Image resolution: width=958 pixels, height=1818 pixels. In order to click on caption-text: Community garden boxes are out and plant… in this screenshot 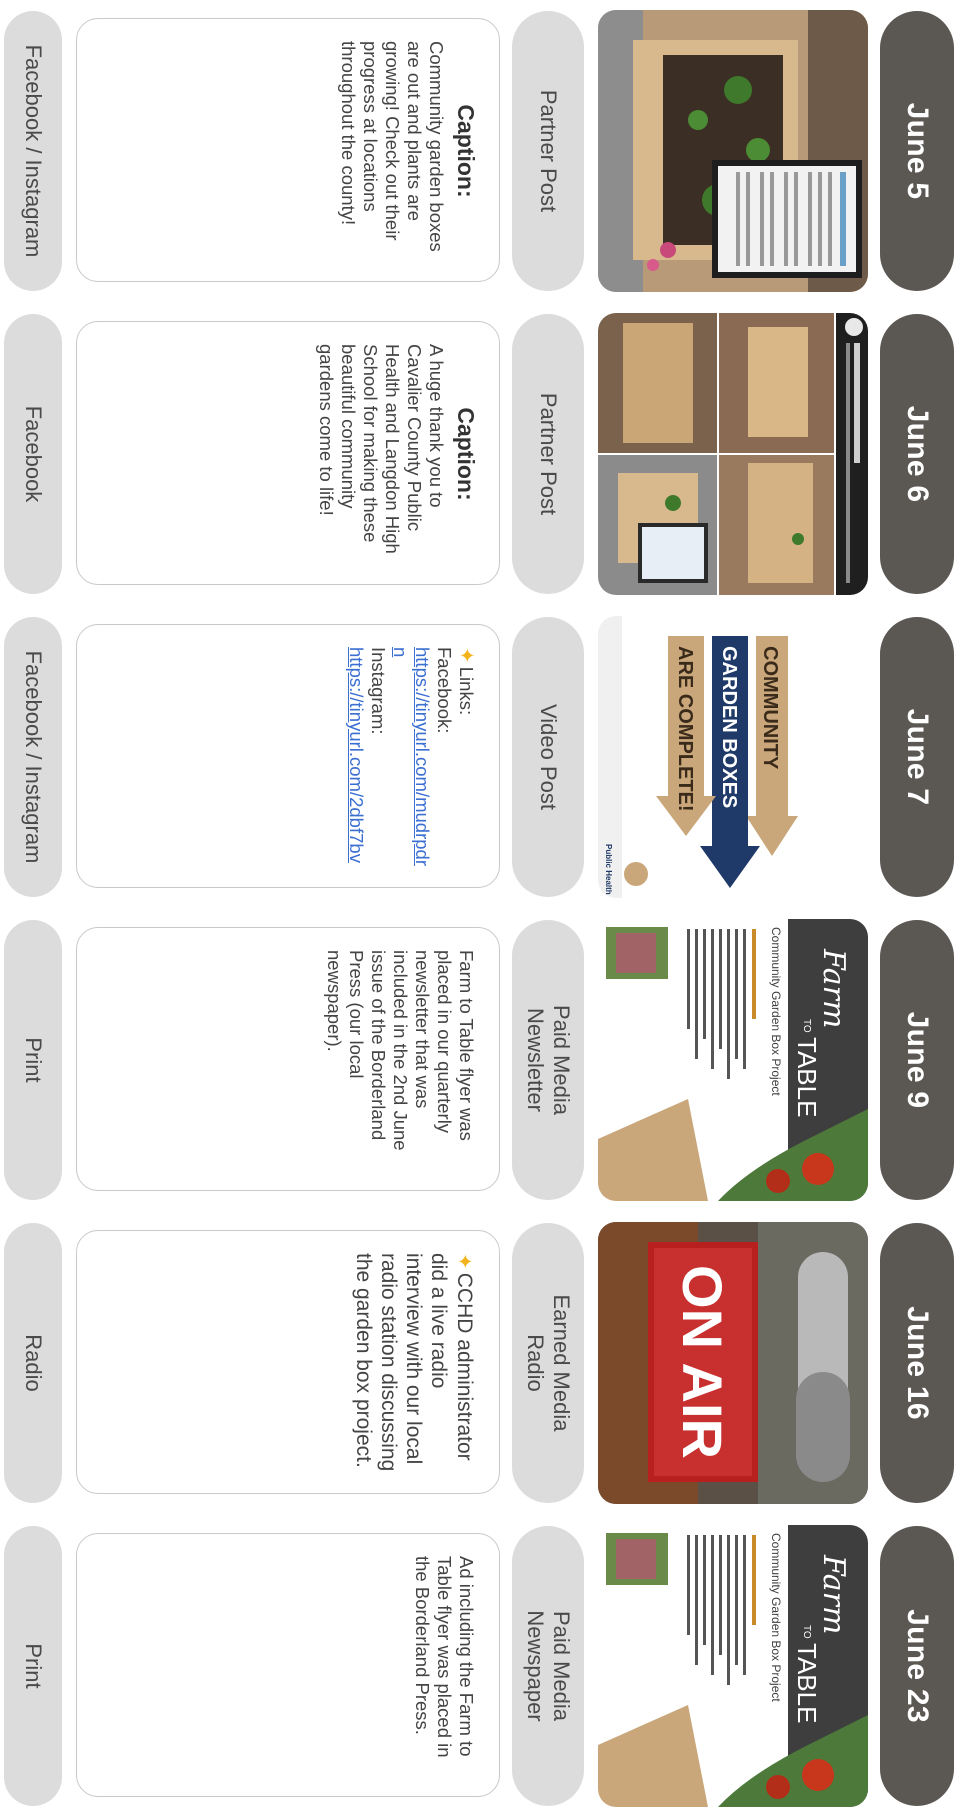, I will do `click(392, 146)`.